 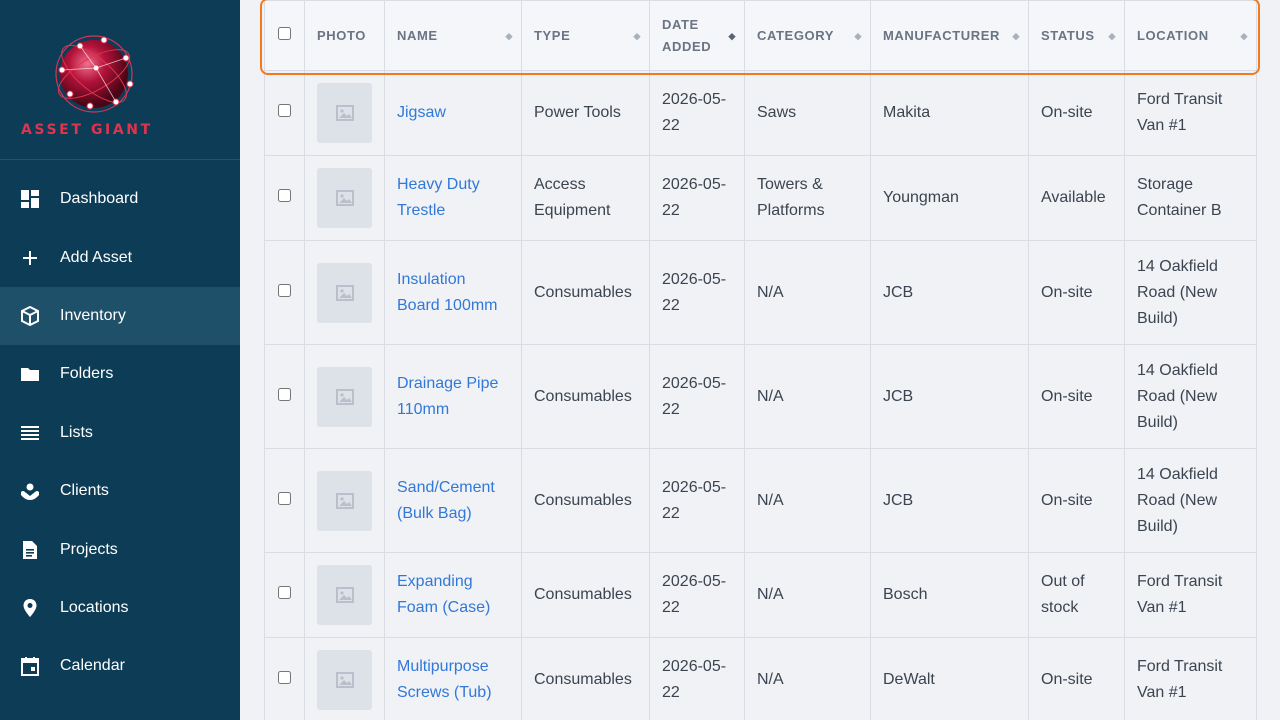 What do you see at coordinates (585, 500) in the screenshot?
I see `type-cell: Consumables` at bounding box center [585, 500].